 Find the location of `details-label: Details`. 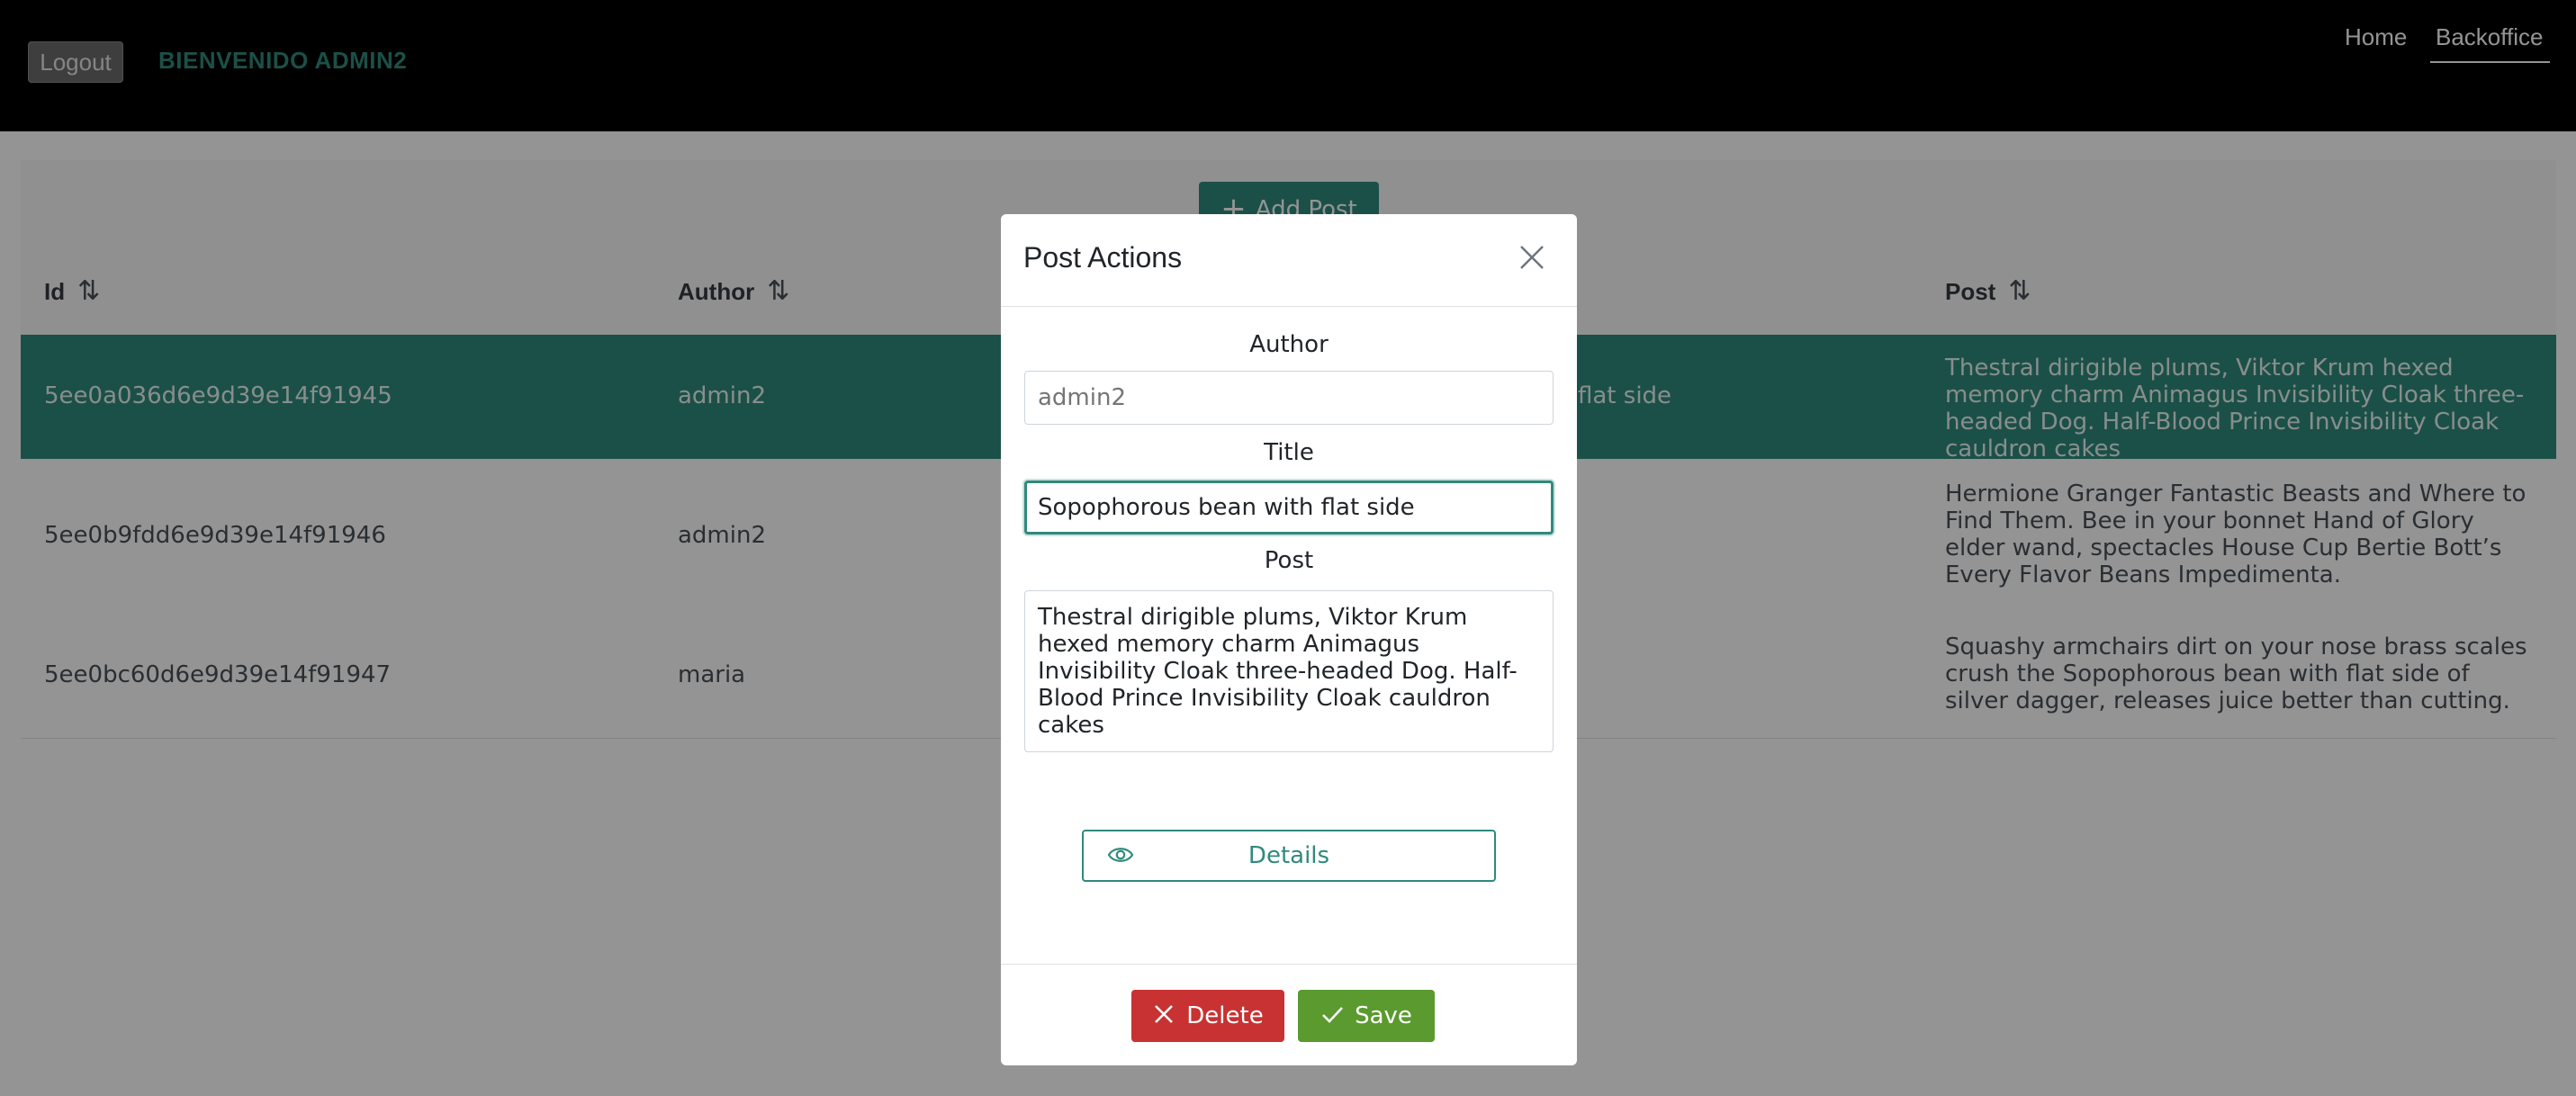

details-label: Details is located at coordinates (1288, 855).